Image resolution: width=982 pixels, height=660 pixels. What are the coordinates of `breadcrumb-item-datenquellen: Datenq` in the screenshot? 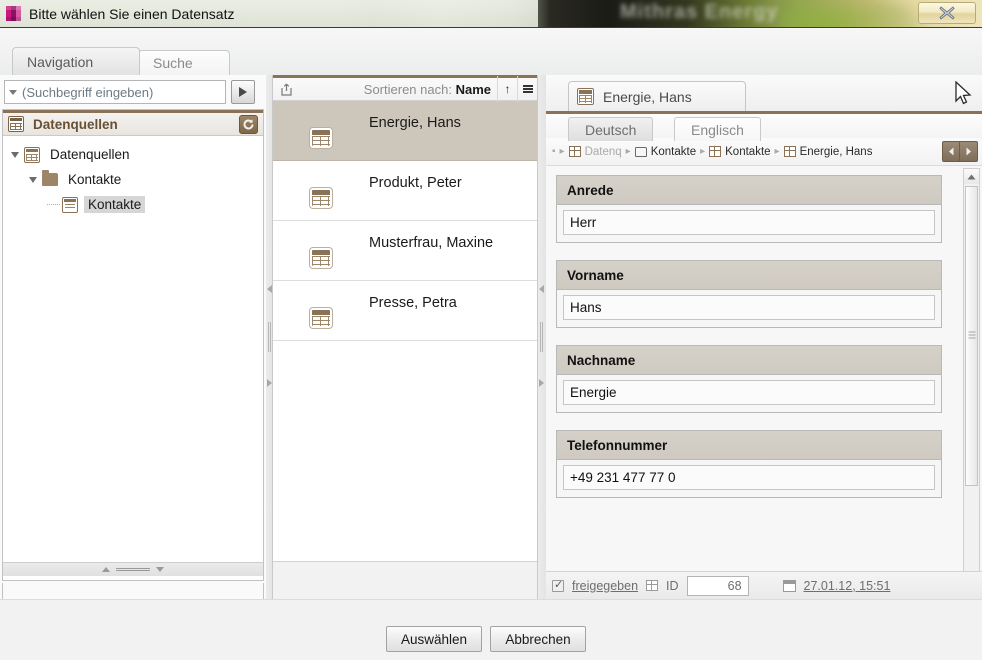 It's located at (595, 151).